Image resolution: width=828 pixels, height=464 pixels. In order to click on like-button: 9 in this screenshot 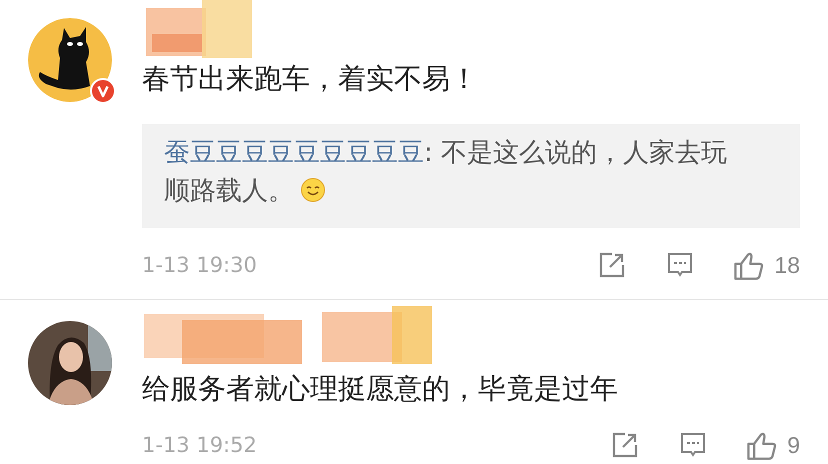, I will do `click(772, 445)`.